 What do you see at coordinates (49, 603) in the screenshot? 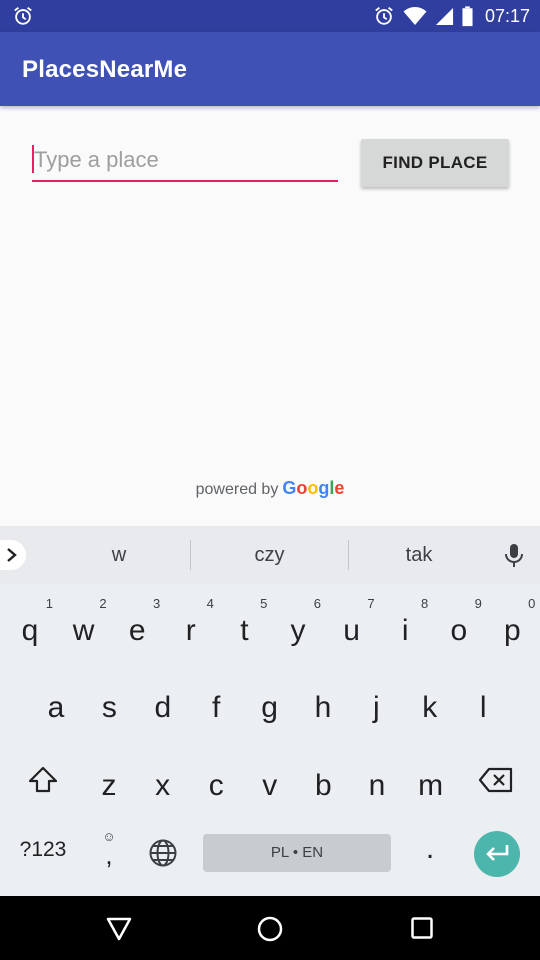
I see `key-hint-number: 1` at bounding box center [49, 603].